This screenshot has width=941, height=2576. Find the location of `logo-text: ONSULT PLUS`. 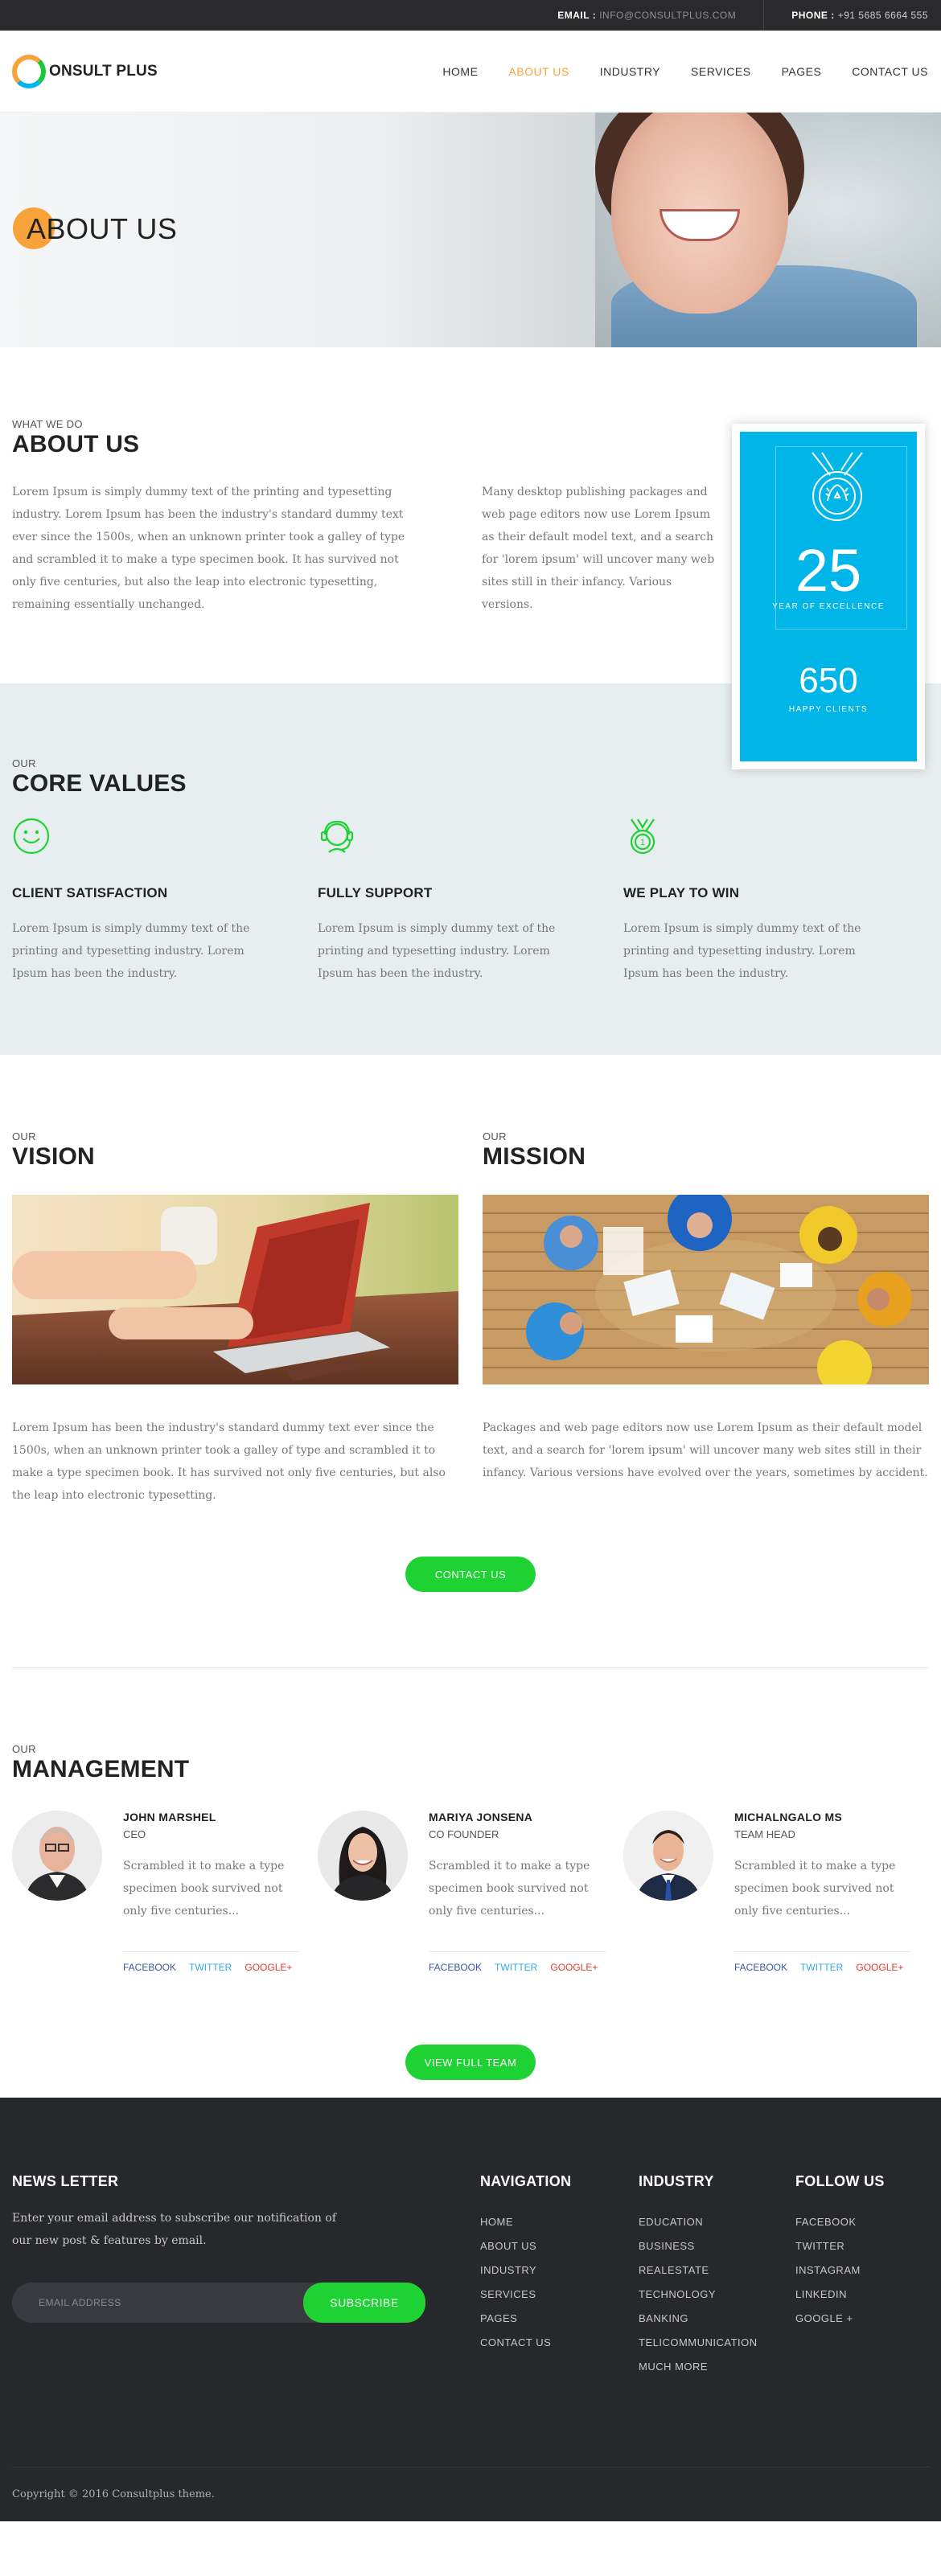

logo-text: ONSULT PLUS is located at coordinates (104, 71).